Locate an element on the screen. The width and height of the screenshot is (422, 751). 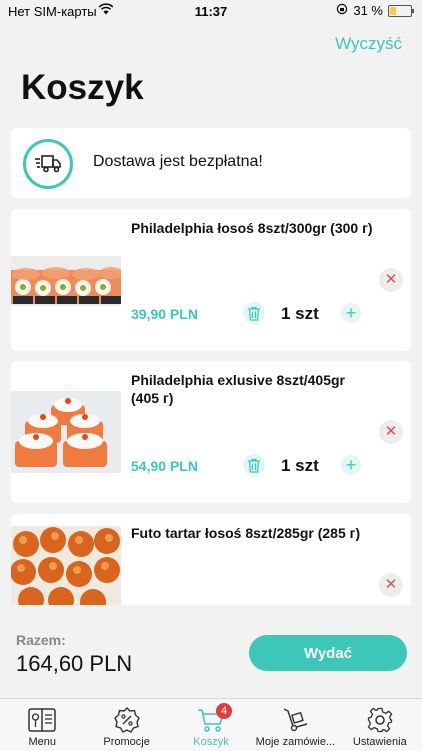
tab-ustawienia: Ustawienia is located at coordinates (380, 725).